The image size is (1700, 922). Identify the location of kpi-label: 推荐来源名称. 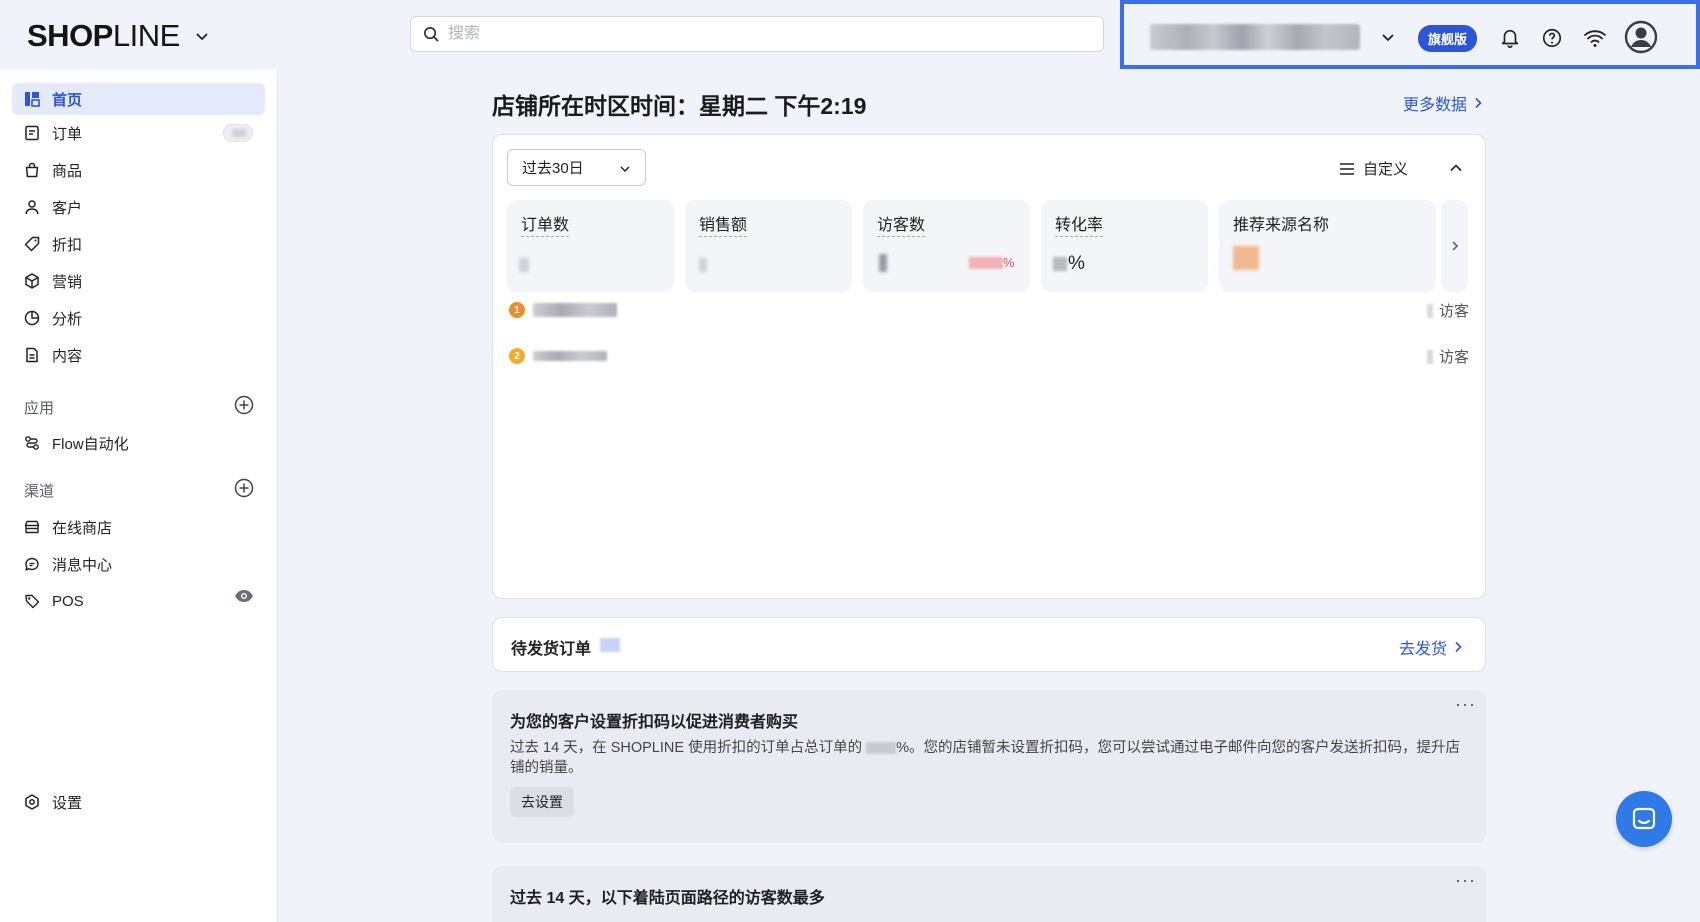
(1281, 225).